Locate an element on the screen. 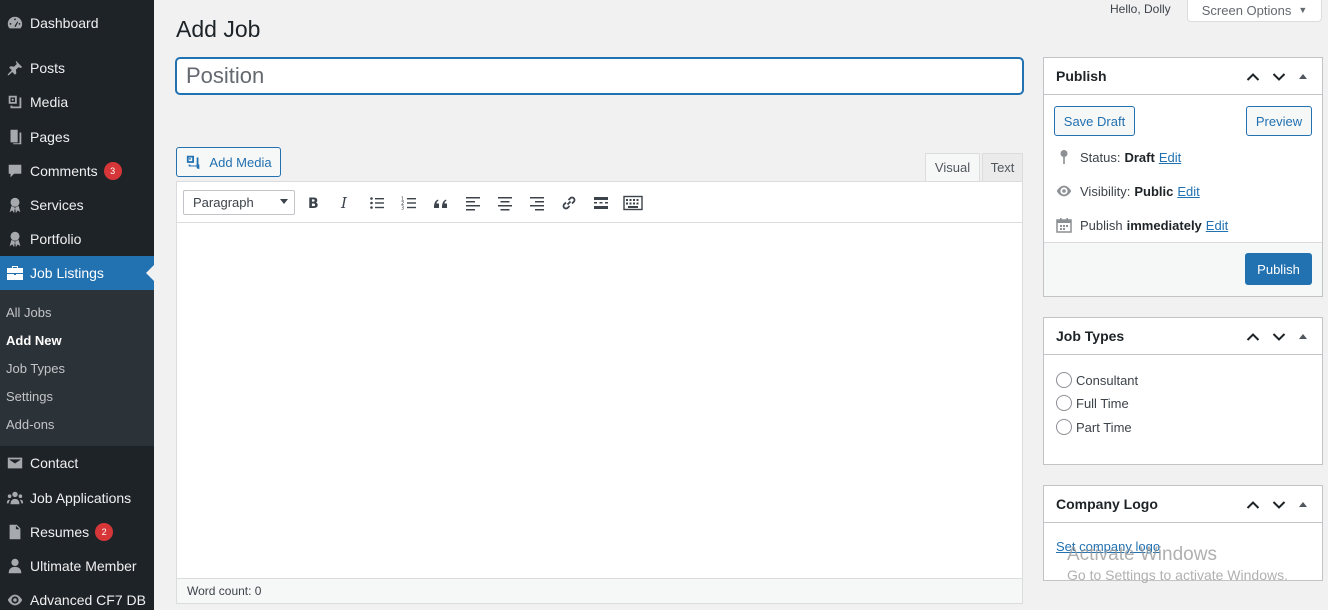  publish-box-title: Publish is located at coordinates (1081, 76).